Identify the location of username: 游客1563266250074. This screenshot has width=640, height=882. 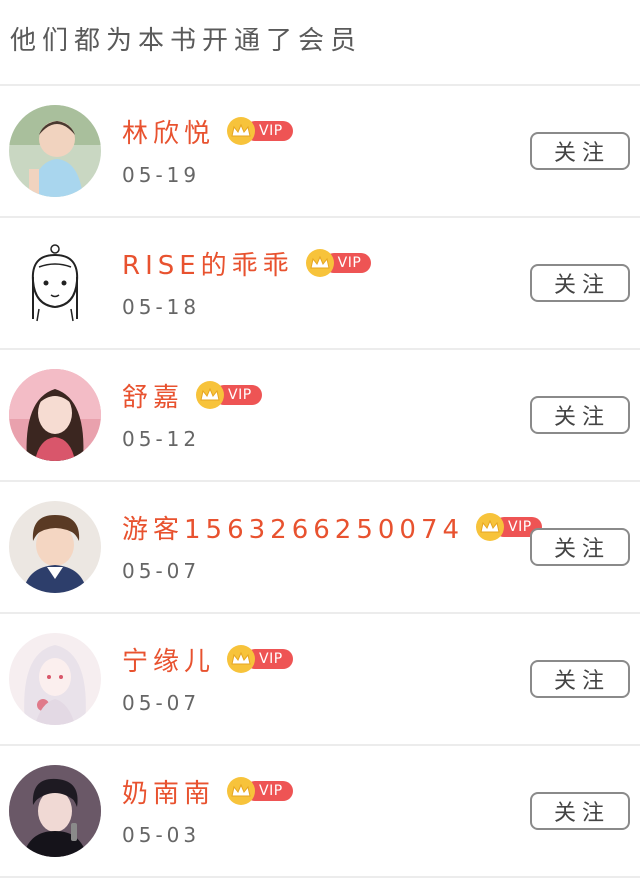
(293, 527).